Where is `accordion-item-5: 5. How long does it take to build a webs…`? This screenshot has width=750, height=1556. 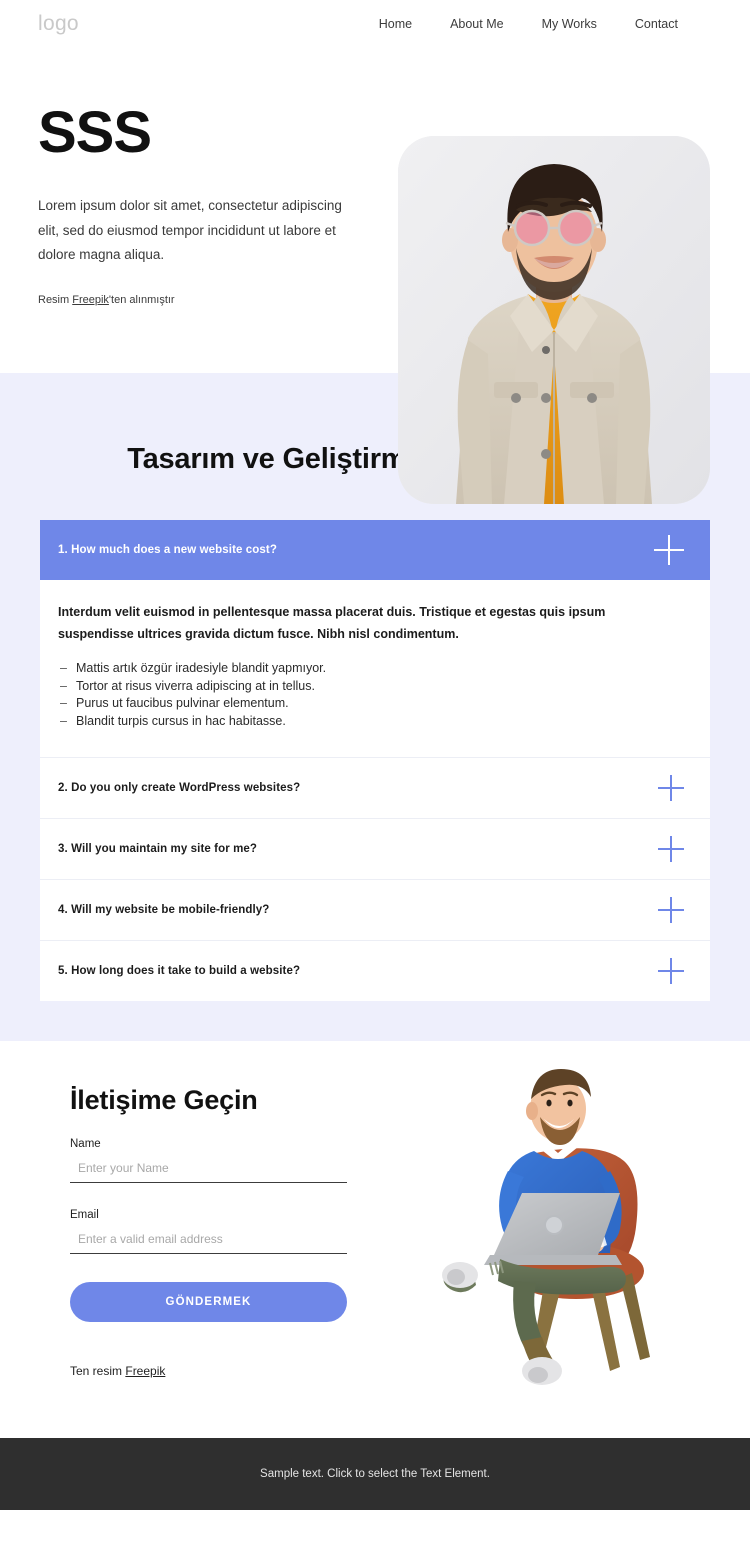 accordion-item-5: 5. How long does it take to build a webs… is located at coordinates (375, 970).